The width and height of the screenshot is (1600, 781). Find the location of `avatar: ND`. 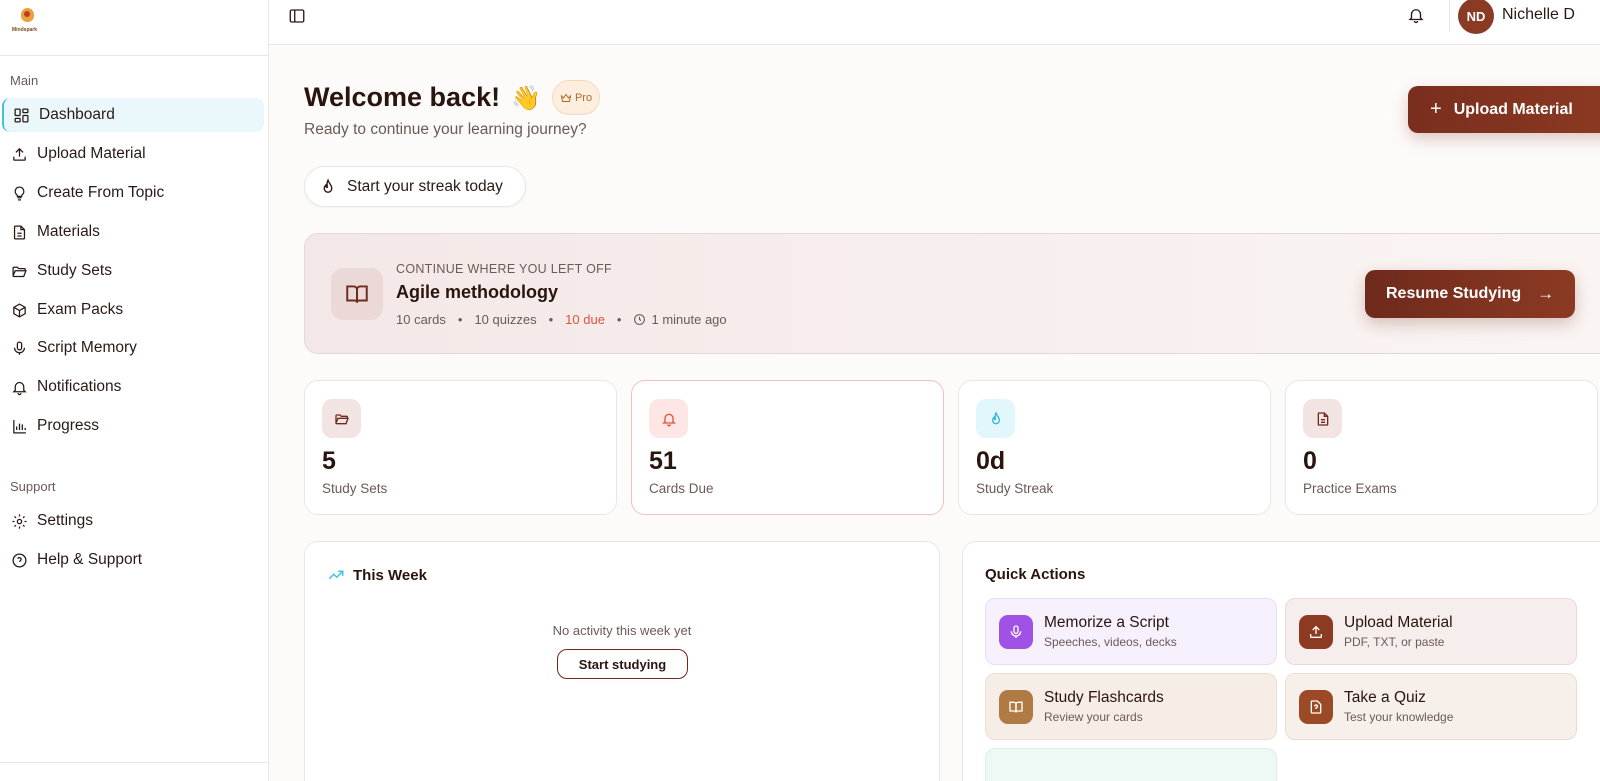

avatar: ND is located at coordinates (1476, 17).